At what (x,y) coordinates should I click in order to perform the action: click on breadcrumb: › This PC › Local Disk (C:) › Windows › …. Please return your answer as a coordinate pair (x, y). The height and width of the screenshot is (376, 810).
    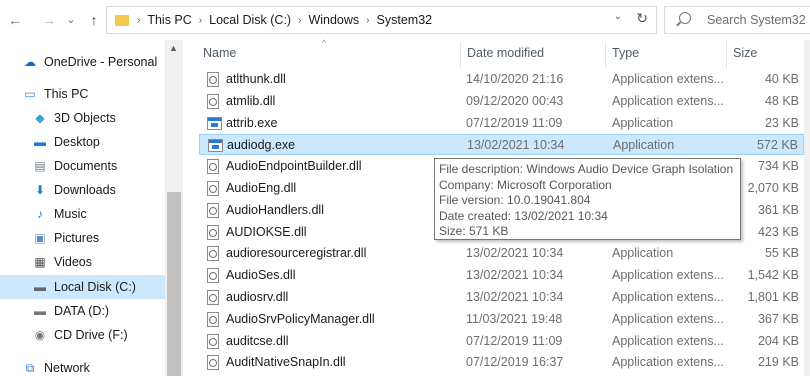
    Looking at the image, I should click on (273, 20).